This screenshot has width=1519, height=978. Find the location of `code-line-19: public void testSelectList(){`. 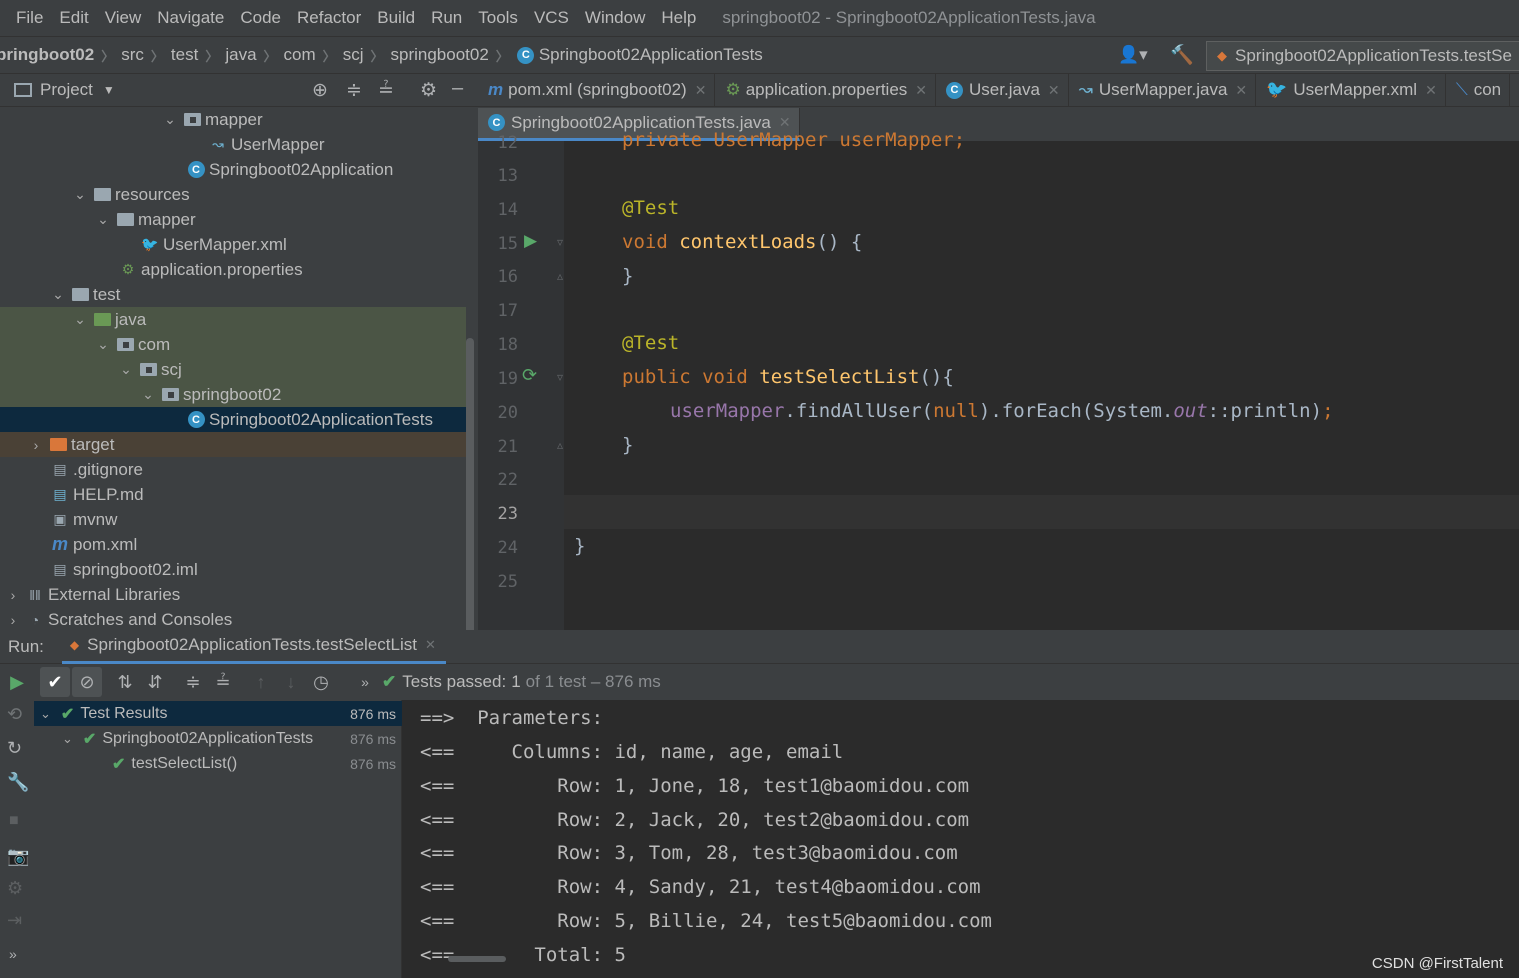

code-line-19: public void testSelectList(){ is located at coordinates (788, 377).